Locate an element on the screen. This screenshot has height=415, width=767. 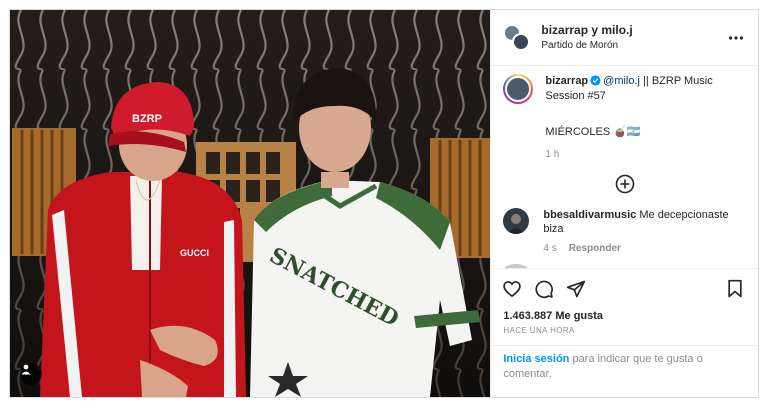
post-actions is located at coordinates (624, 288).